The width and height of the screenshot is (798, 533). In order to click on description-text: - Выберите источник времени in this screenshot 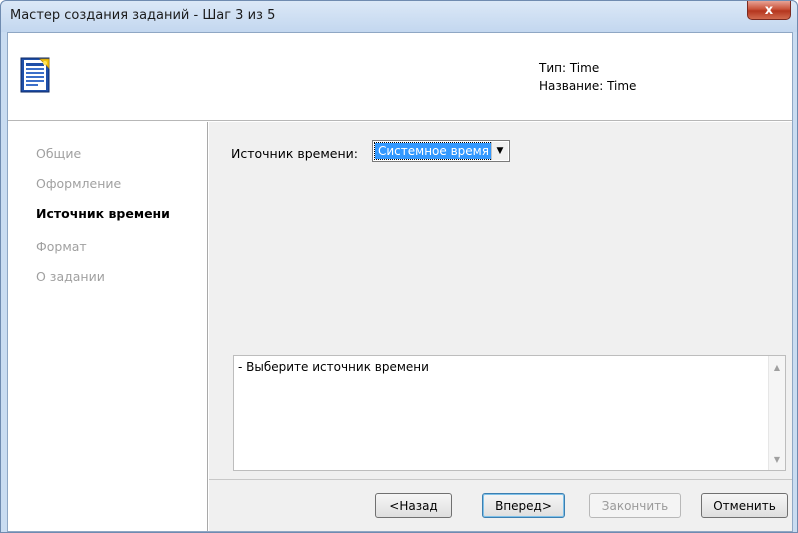, I will do `click(333, 367)`.